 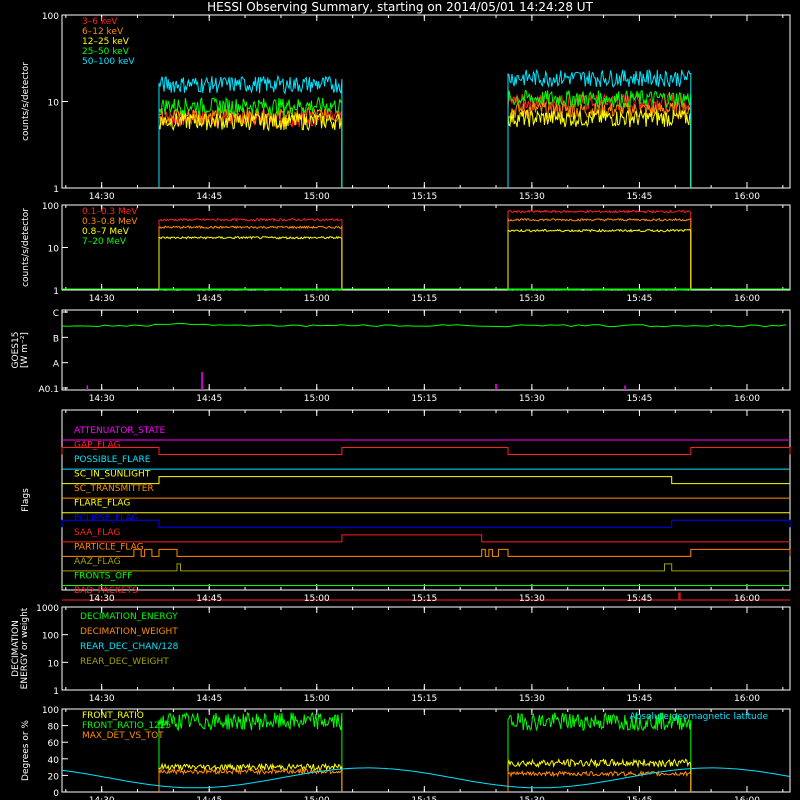 I want to click on flag-line-aaz_flag, so click(x=426, y=567).